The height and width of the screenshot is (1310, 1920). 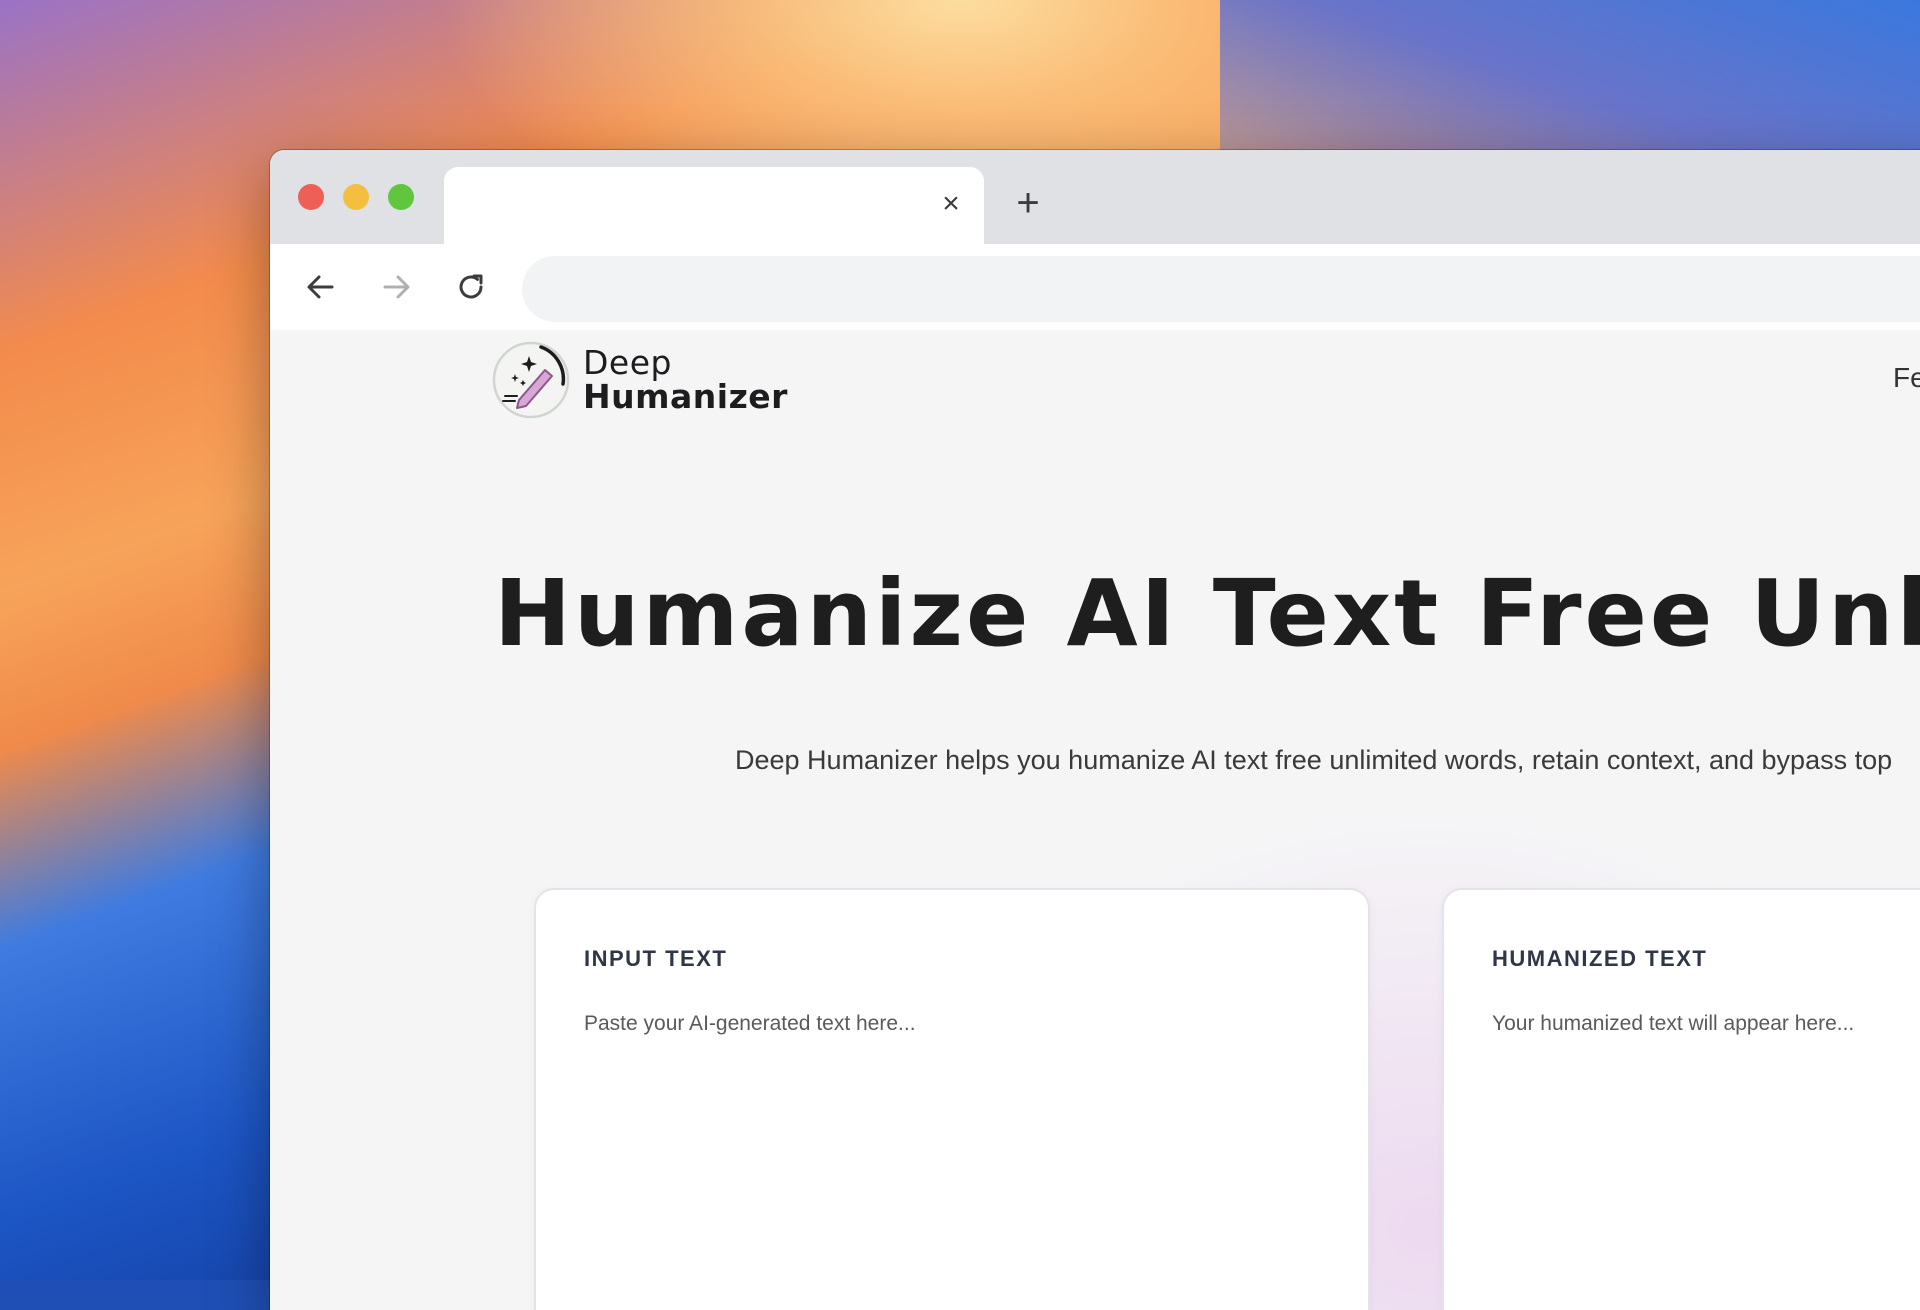 What do you see at coordinates (401, 197) in the screenshot?
I see `maximize-window-button` at bounding box center [401, 197].